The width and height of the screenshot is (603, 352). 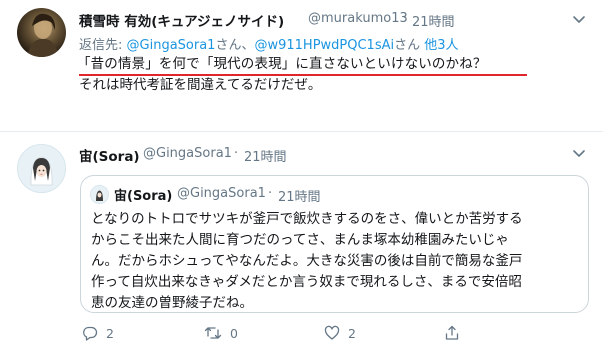 What do you see at coordinates (234, 333) in the screenshot?
I see `retweet-count: 0` at bounding box center [234, 333].